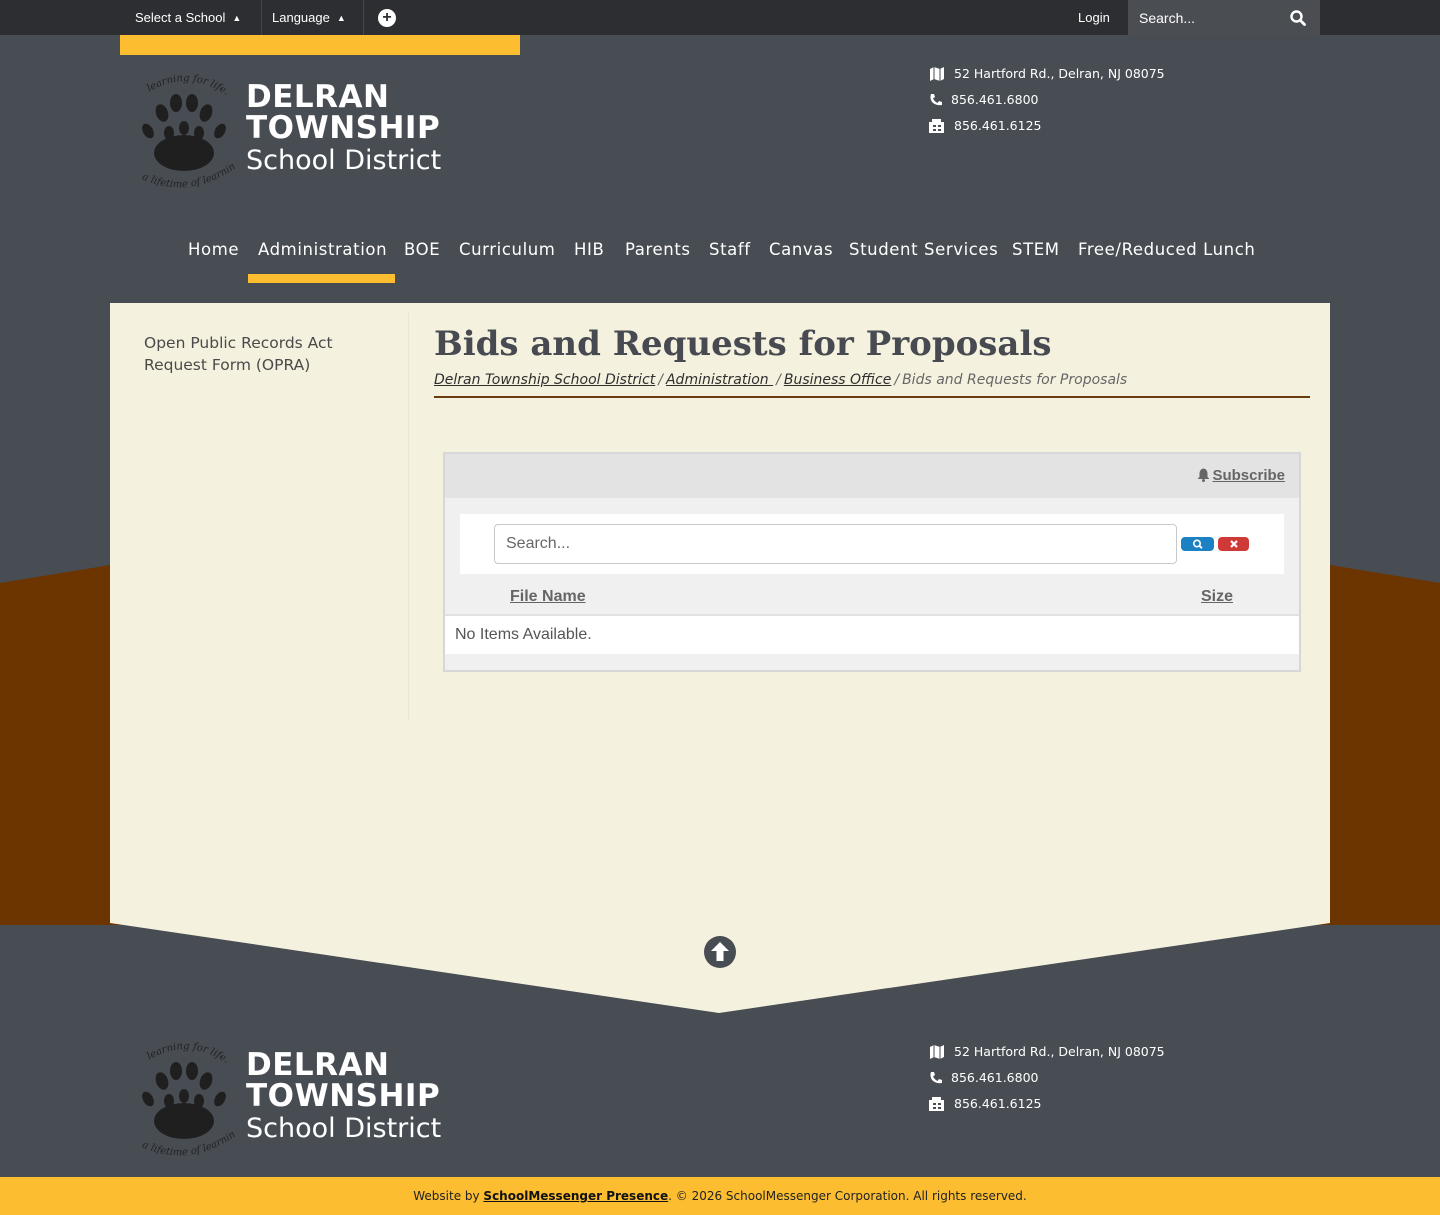 The height and width of the screenshot is (1215, 1440). What do you see at coordinates (544, 380) in the screenshot?
I see `breadcrumb-link-district: Delran Township School District` at bounding box center [544, 380].